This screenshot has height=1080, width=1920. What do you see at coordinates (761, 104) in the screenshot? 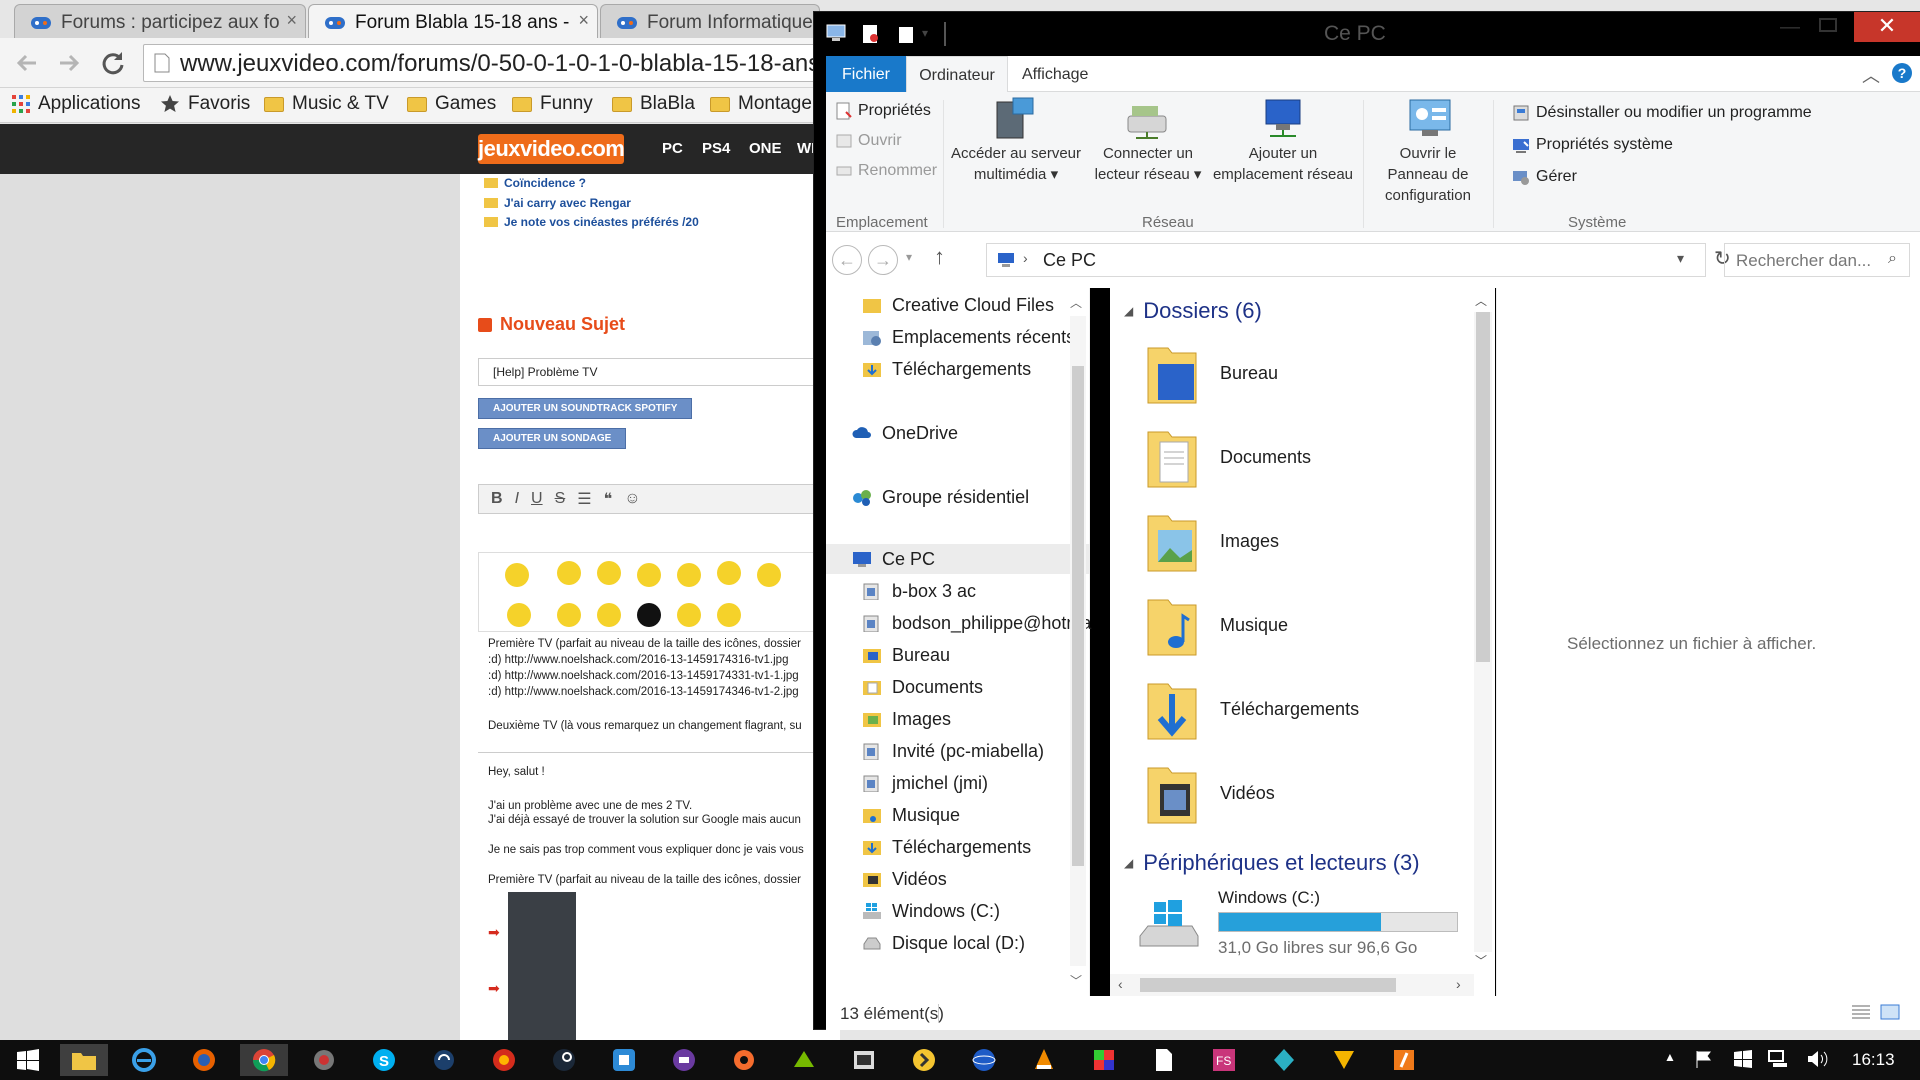
I see `bookmark-folder: Montage` at bounding box center [761, 104].